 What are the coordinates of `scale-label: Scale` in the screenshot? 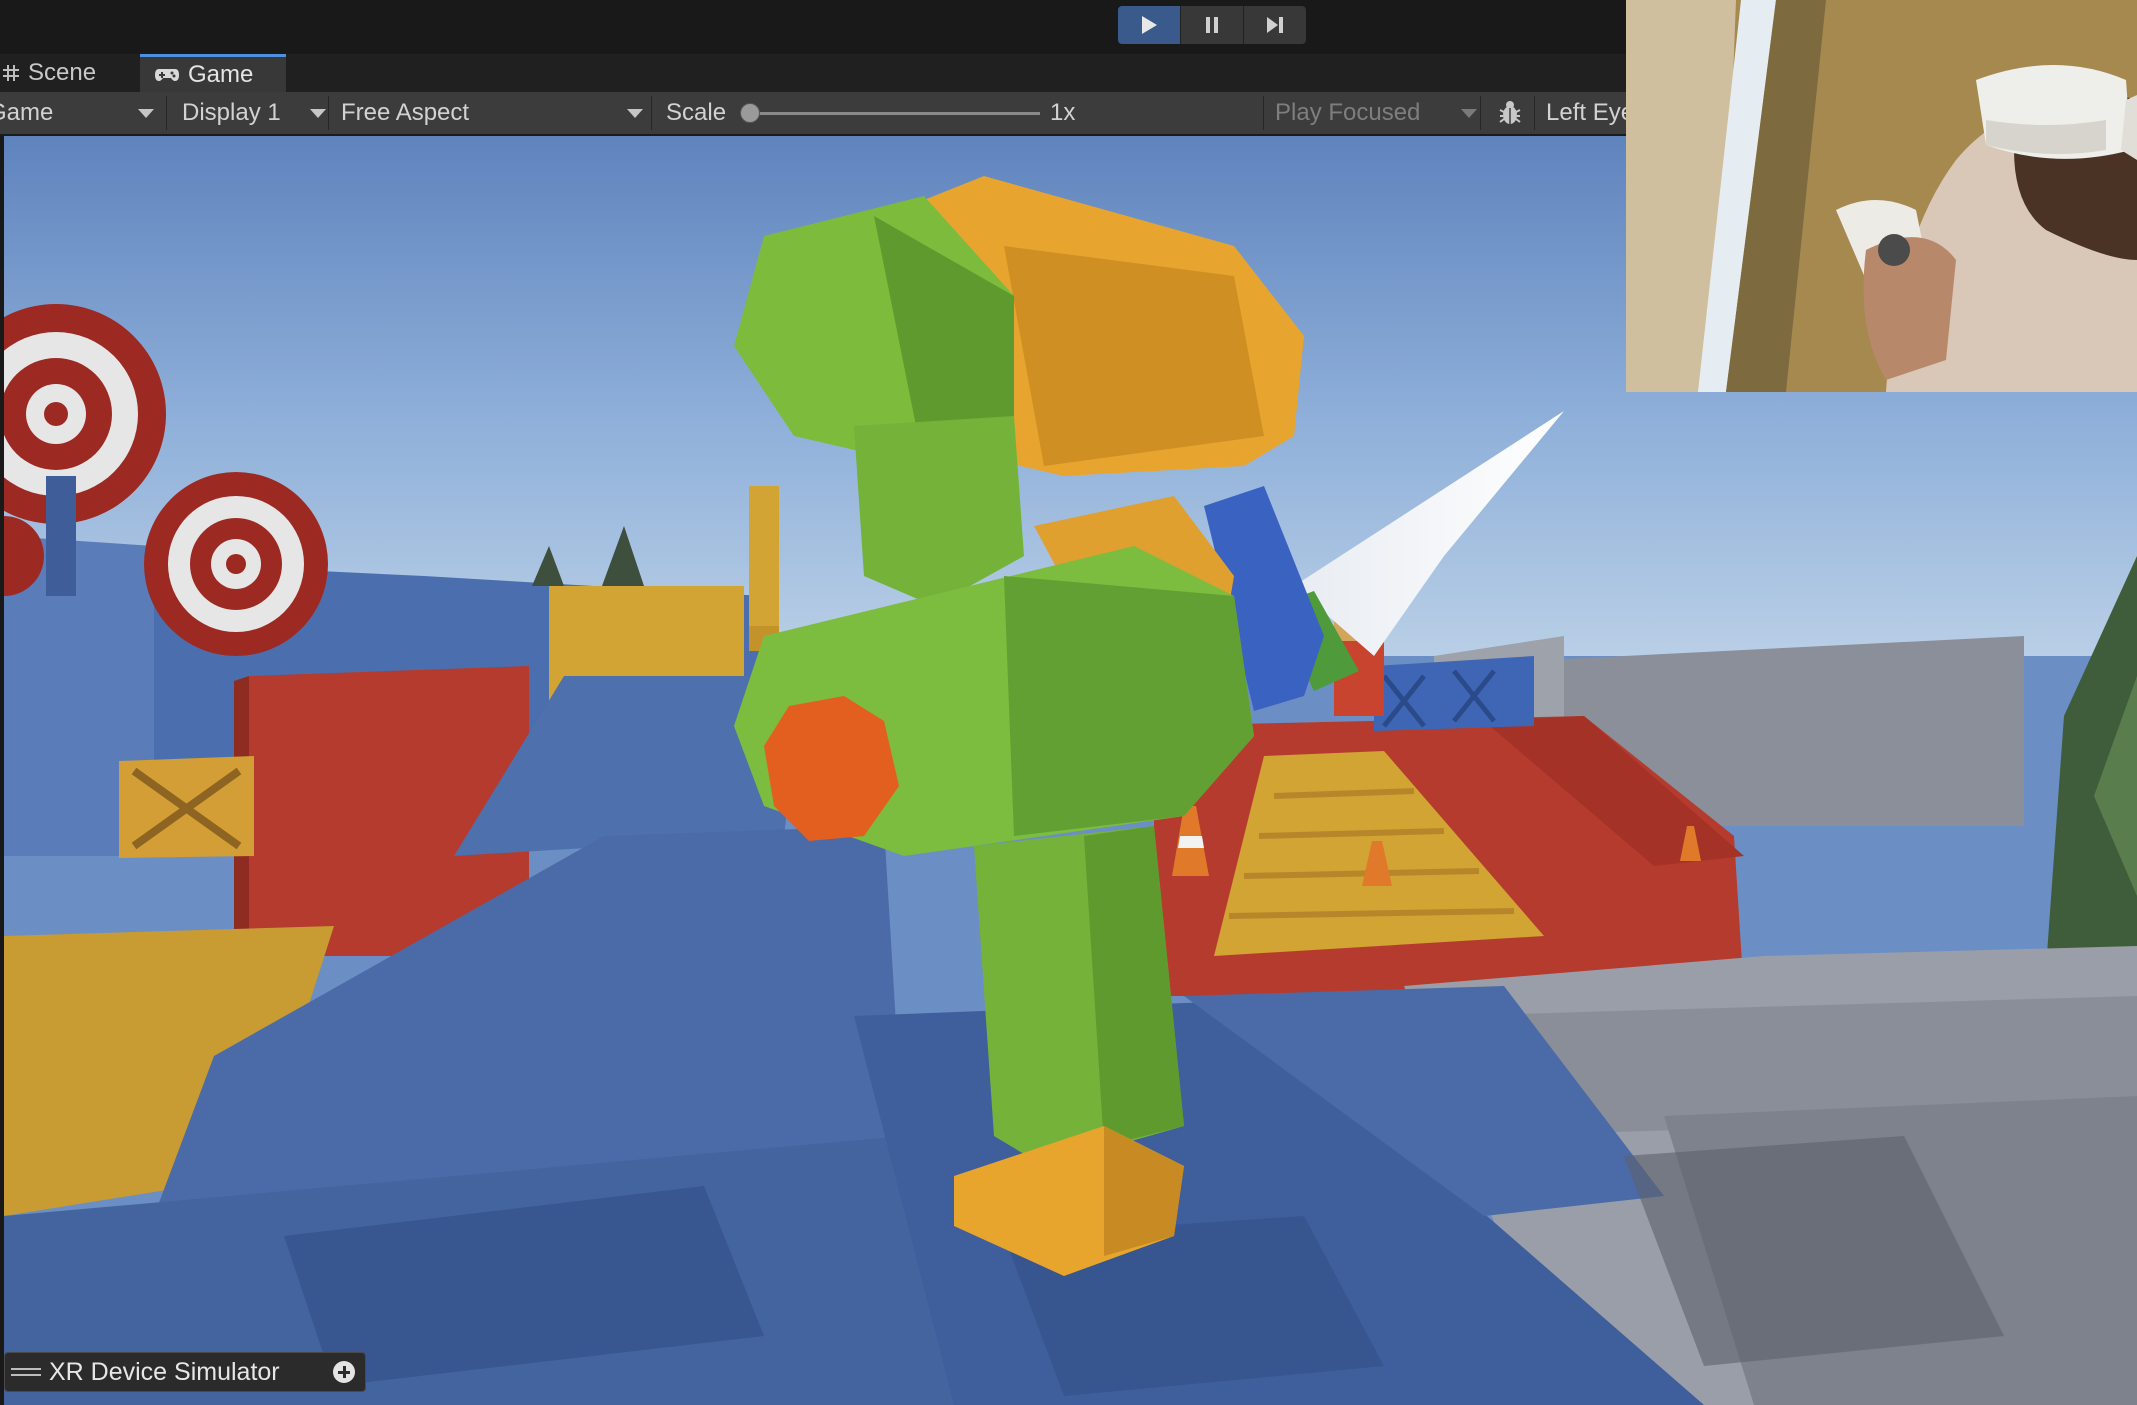 It's located at (696, 112).